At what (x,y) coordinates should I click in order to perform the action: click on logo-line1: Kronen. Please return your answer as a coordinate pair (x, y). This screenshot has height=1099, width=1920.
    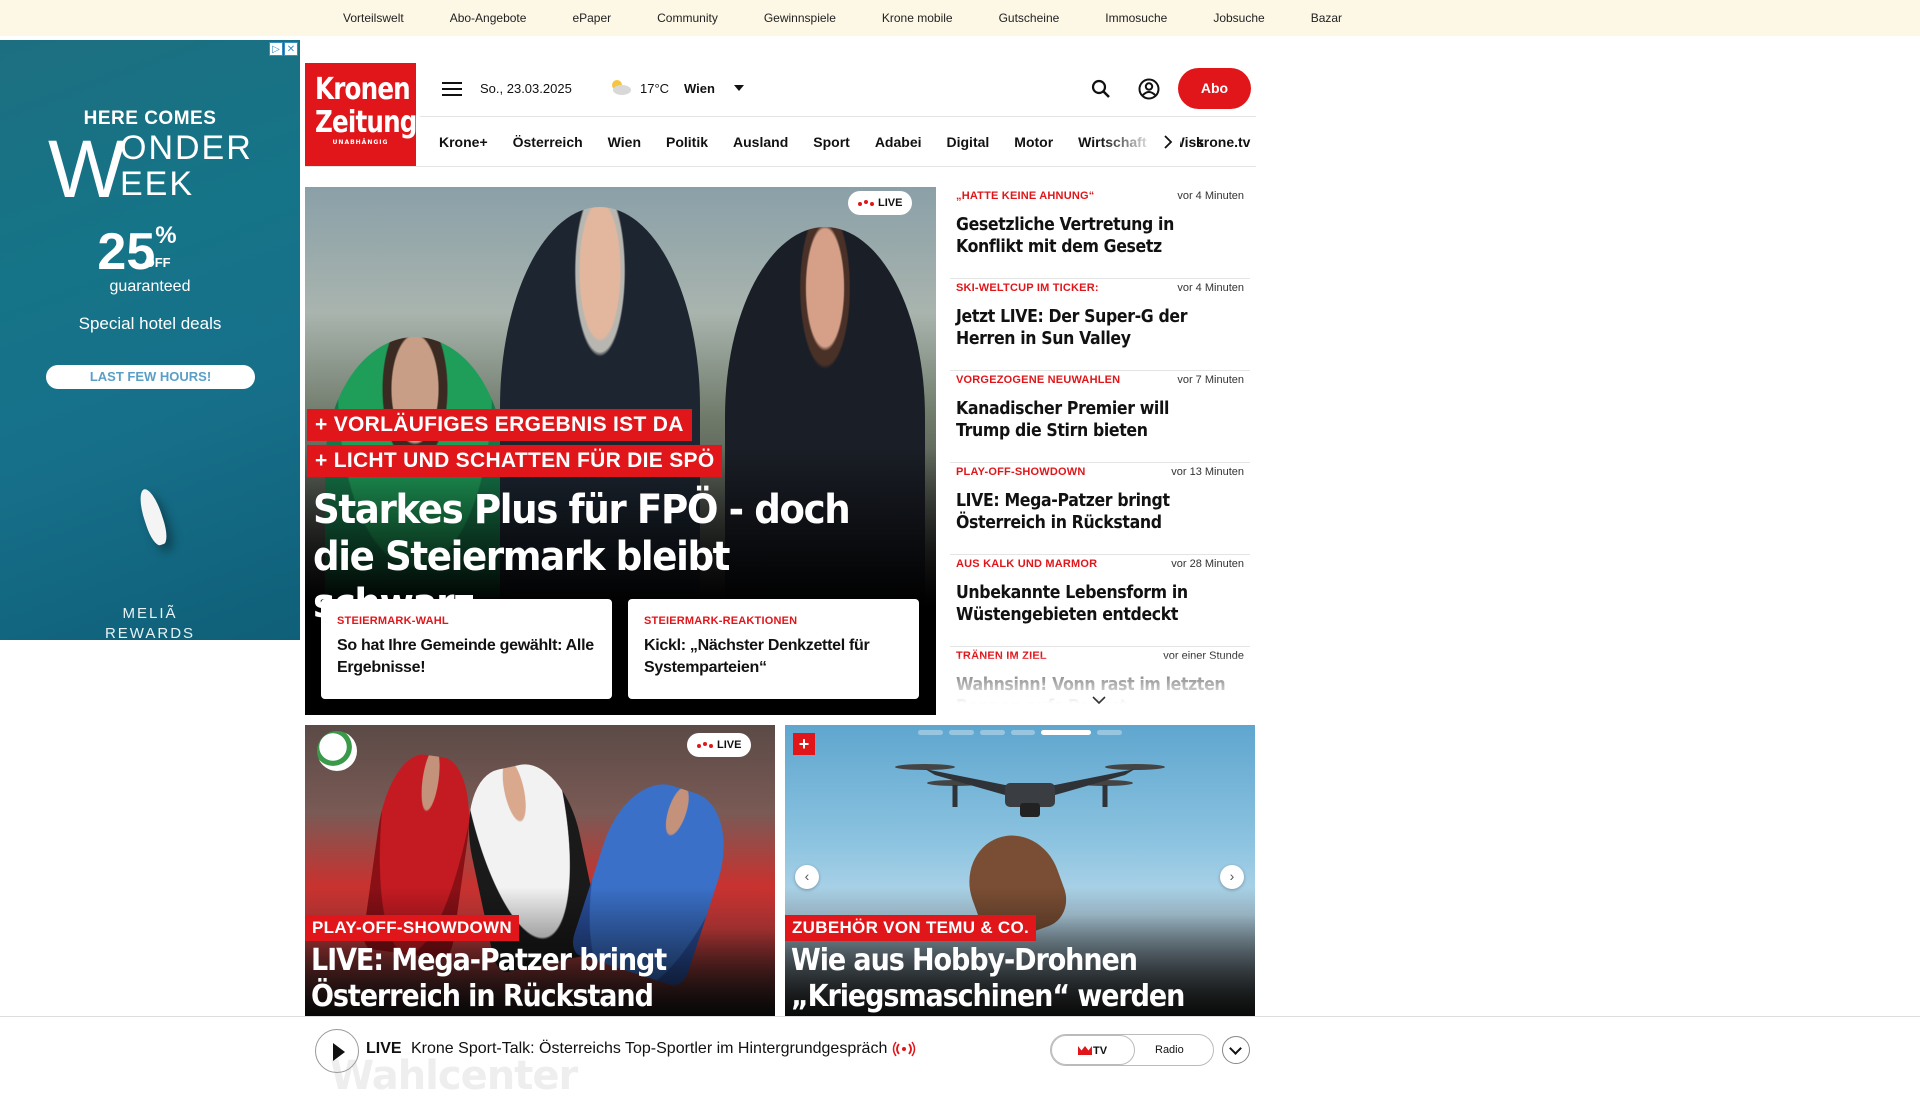
    Looking at the image, I should click on (362, 89).